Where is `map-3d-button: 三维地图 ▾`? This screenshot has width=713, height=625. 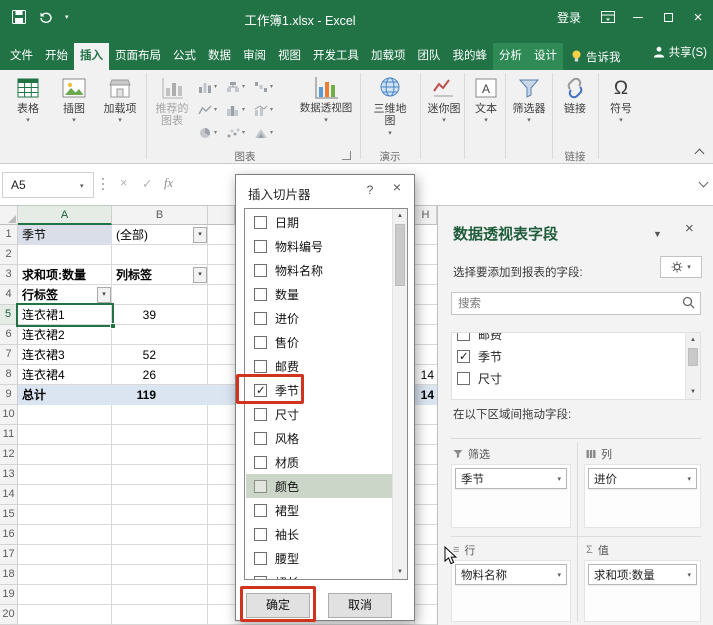 map-3d-button: 三维地图 ▾ is located at coordinates (390, 105).